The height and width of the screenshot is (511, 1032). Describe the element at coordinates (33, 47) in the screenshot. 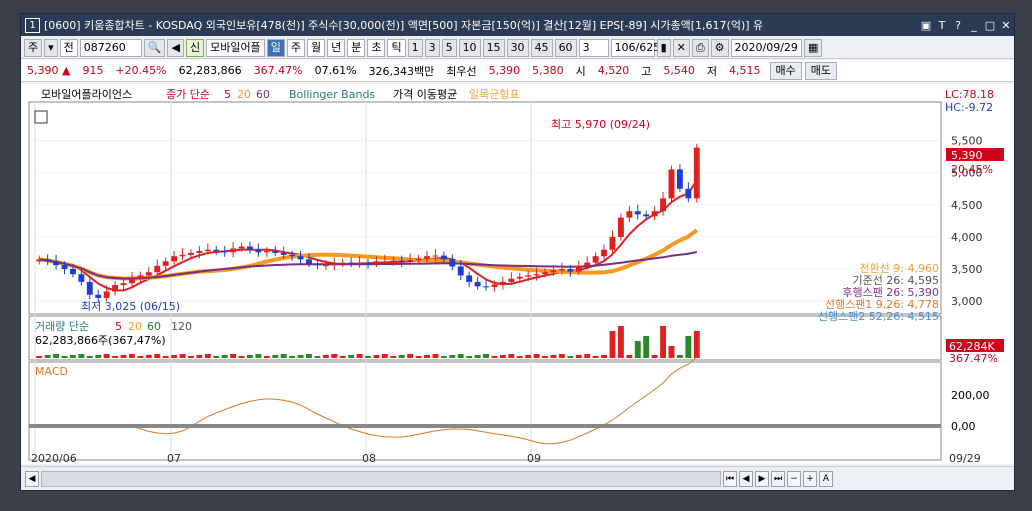

I see `market-select: 주` at that location.